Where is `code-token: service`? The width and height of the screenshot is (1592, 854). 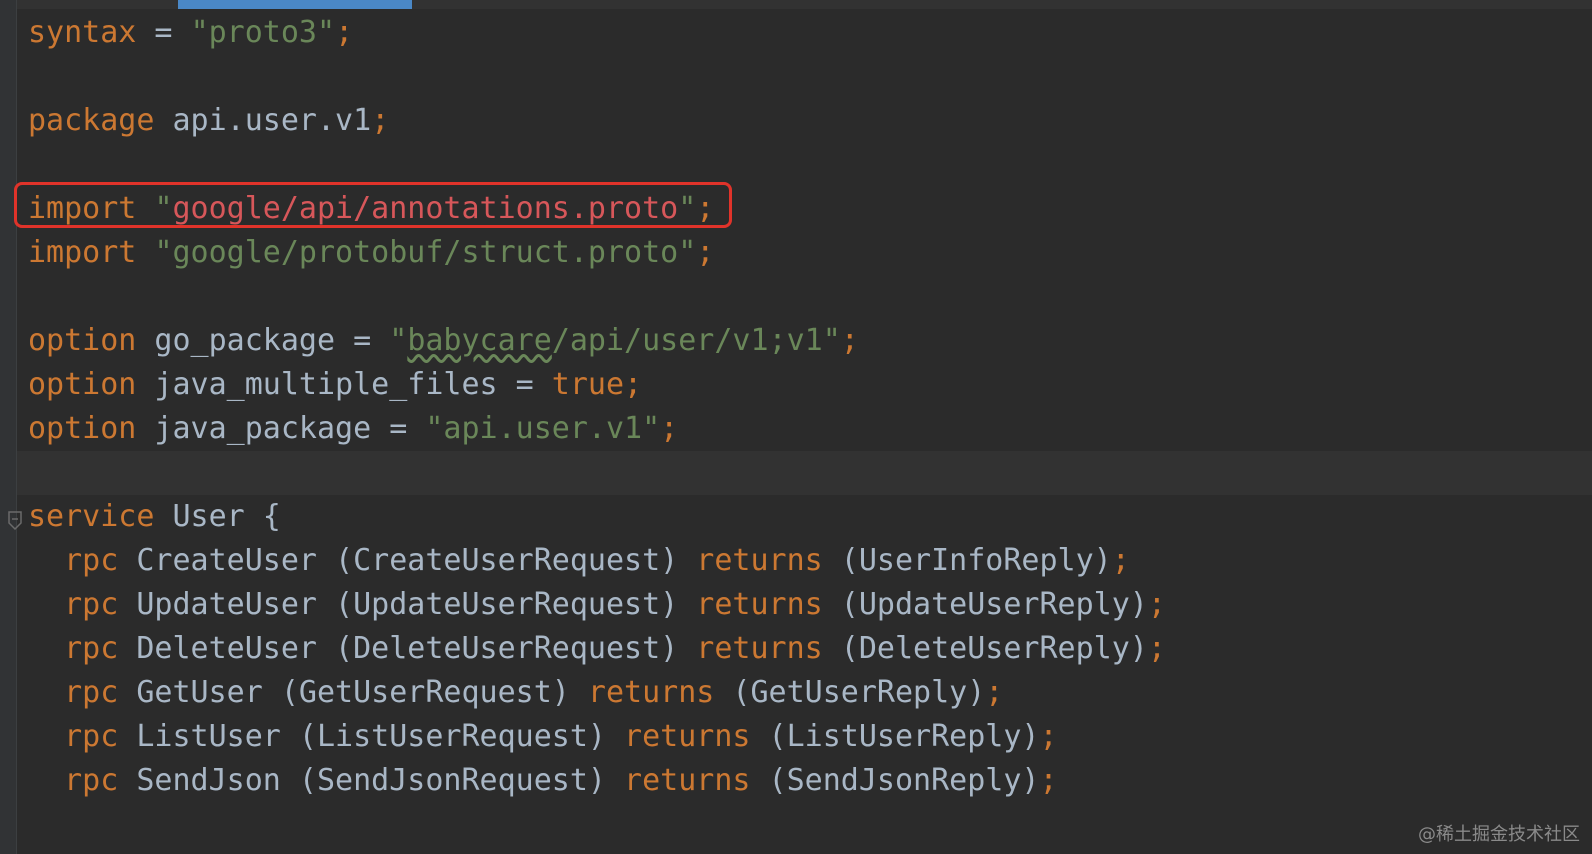 code-token: service is located at coordinates (91, 516).